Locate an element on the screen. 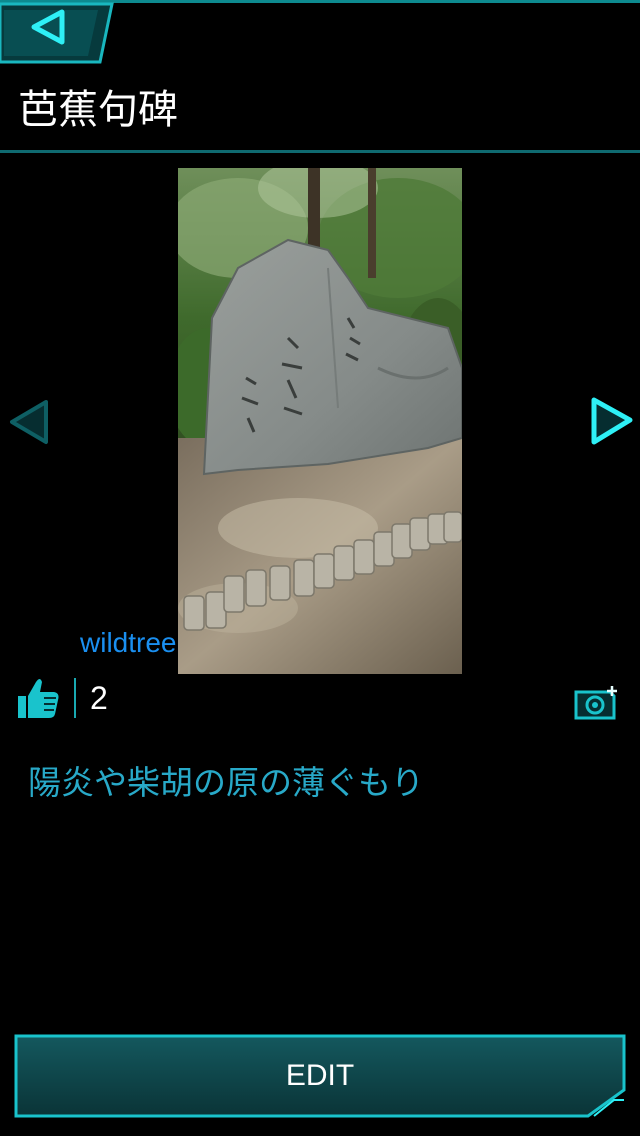  chevron-left-icon is located at coordinates (29, 422).